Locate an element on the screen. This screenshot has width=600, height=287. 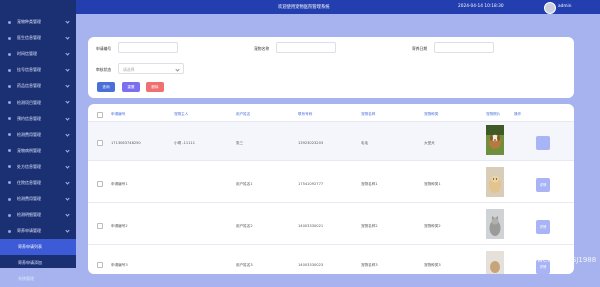
app-title: 欢迎使用宠物医院管理系统 is located at coordinates (304, 7).